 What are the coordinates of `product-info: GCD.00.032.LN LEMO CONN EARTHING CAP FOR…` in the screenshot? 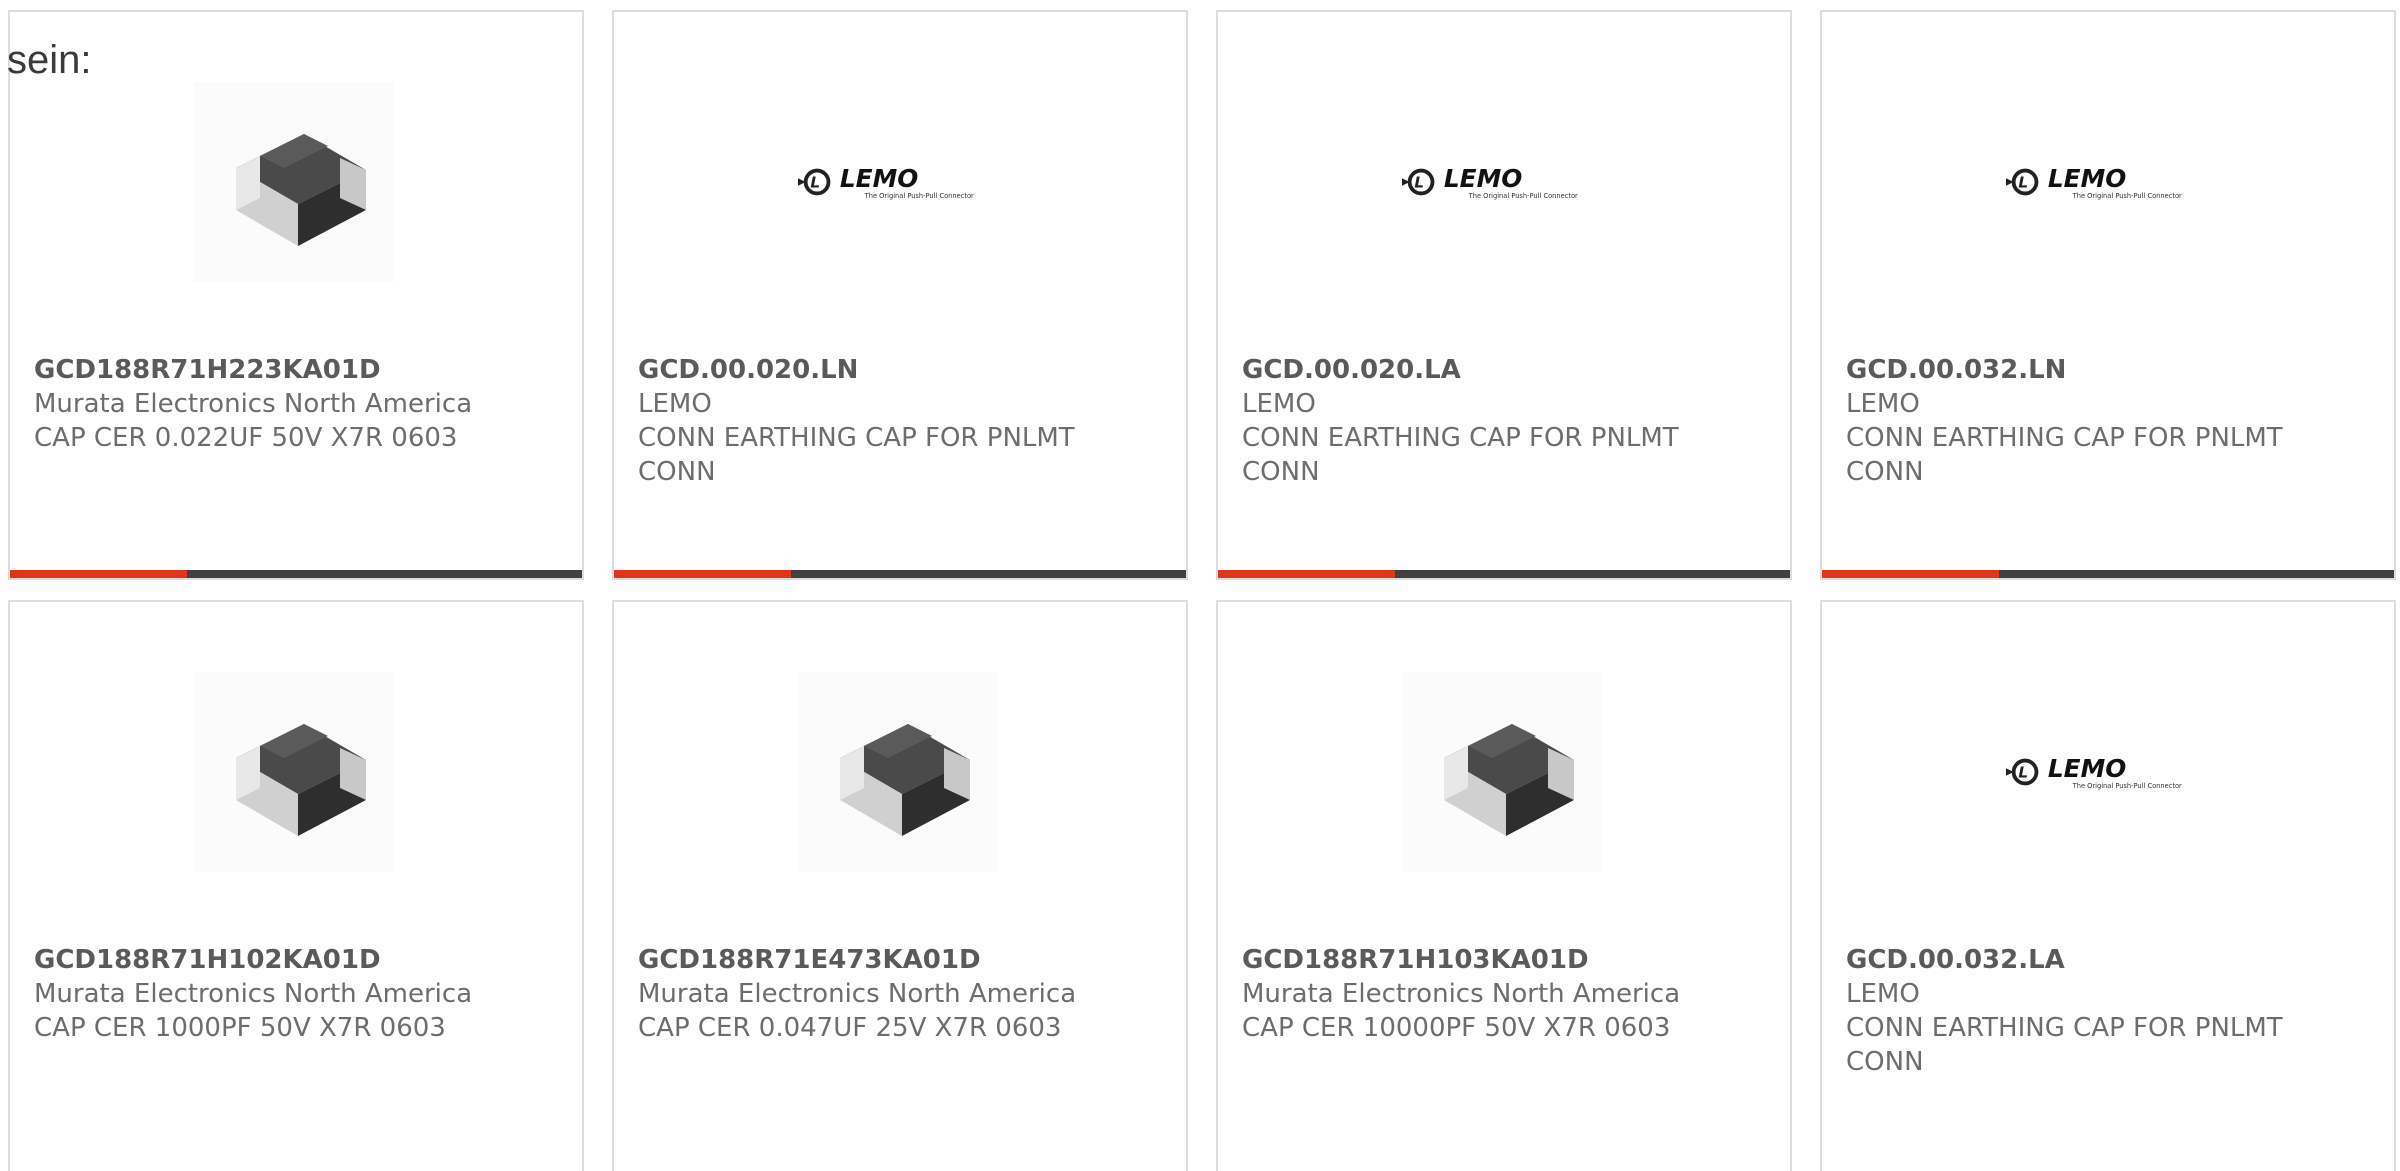 It's located at (2108, 421).